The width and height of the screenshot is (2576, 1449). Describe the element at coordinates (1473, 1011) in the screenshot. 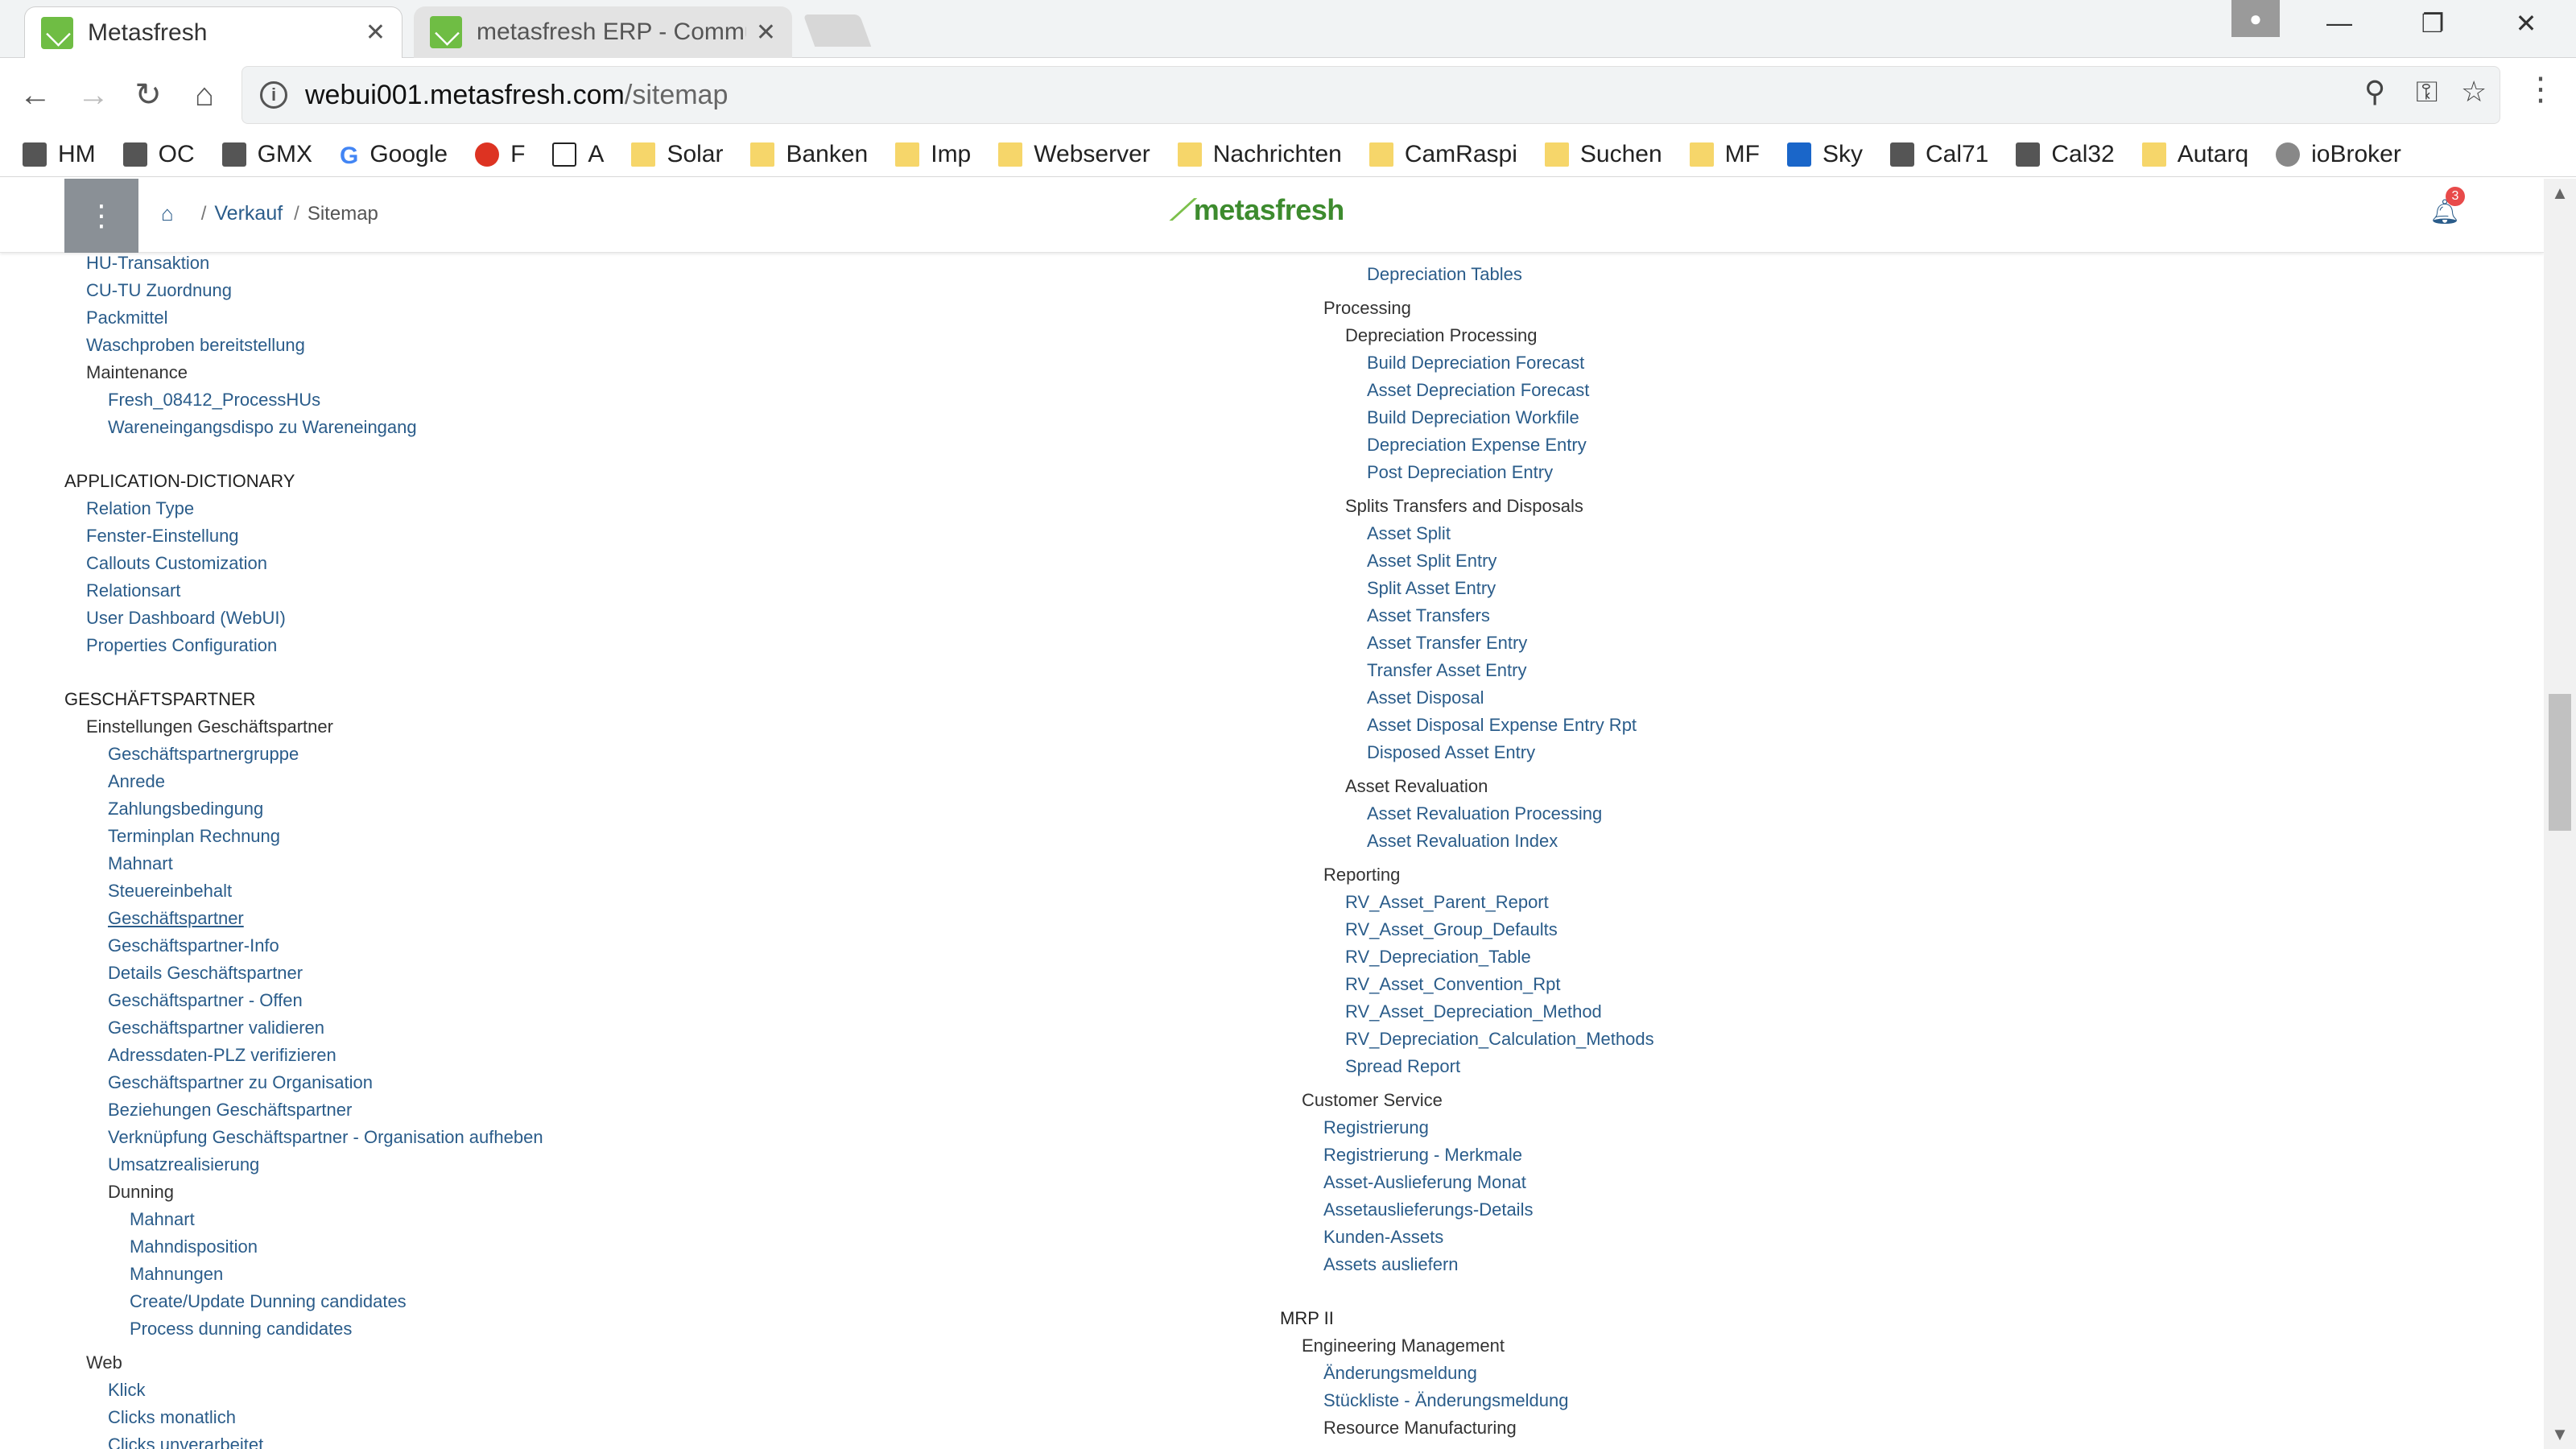

I see `sitemap-link-rv-asset-depreciation-method: RV_Asset_Depreciation_Method` at that location.